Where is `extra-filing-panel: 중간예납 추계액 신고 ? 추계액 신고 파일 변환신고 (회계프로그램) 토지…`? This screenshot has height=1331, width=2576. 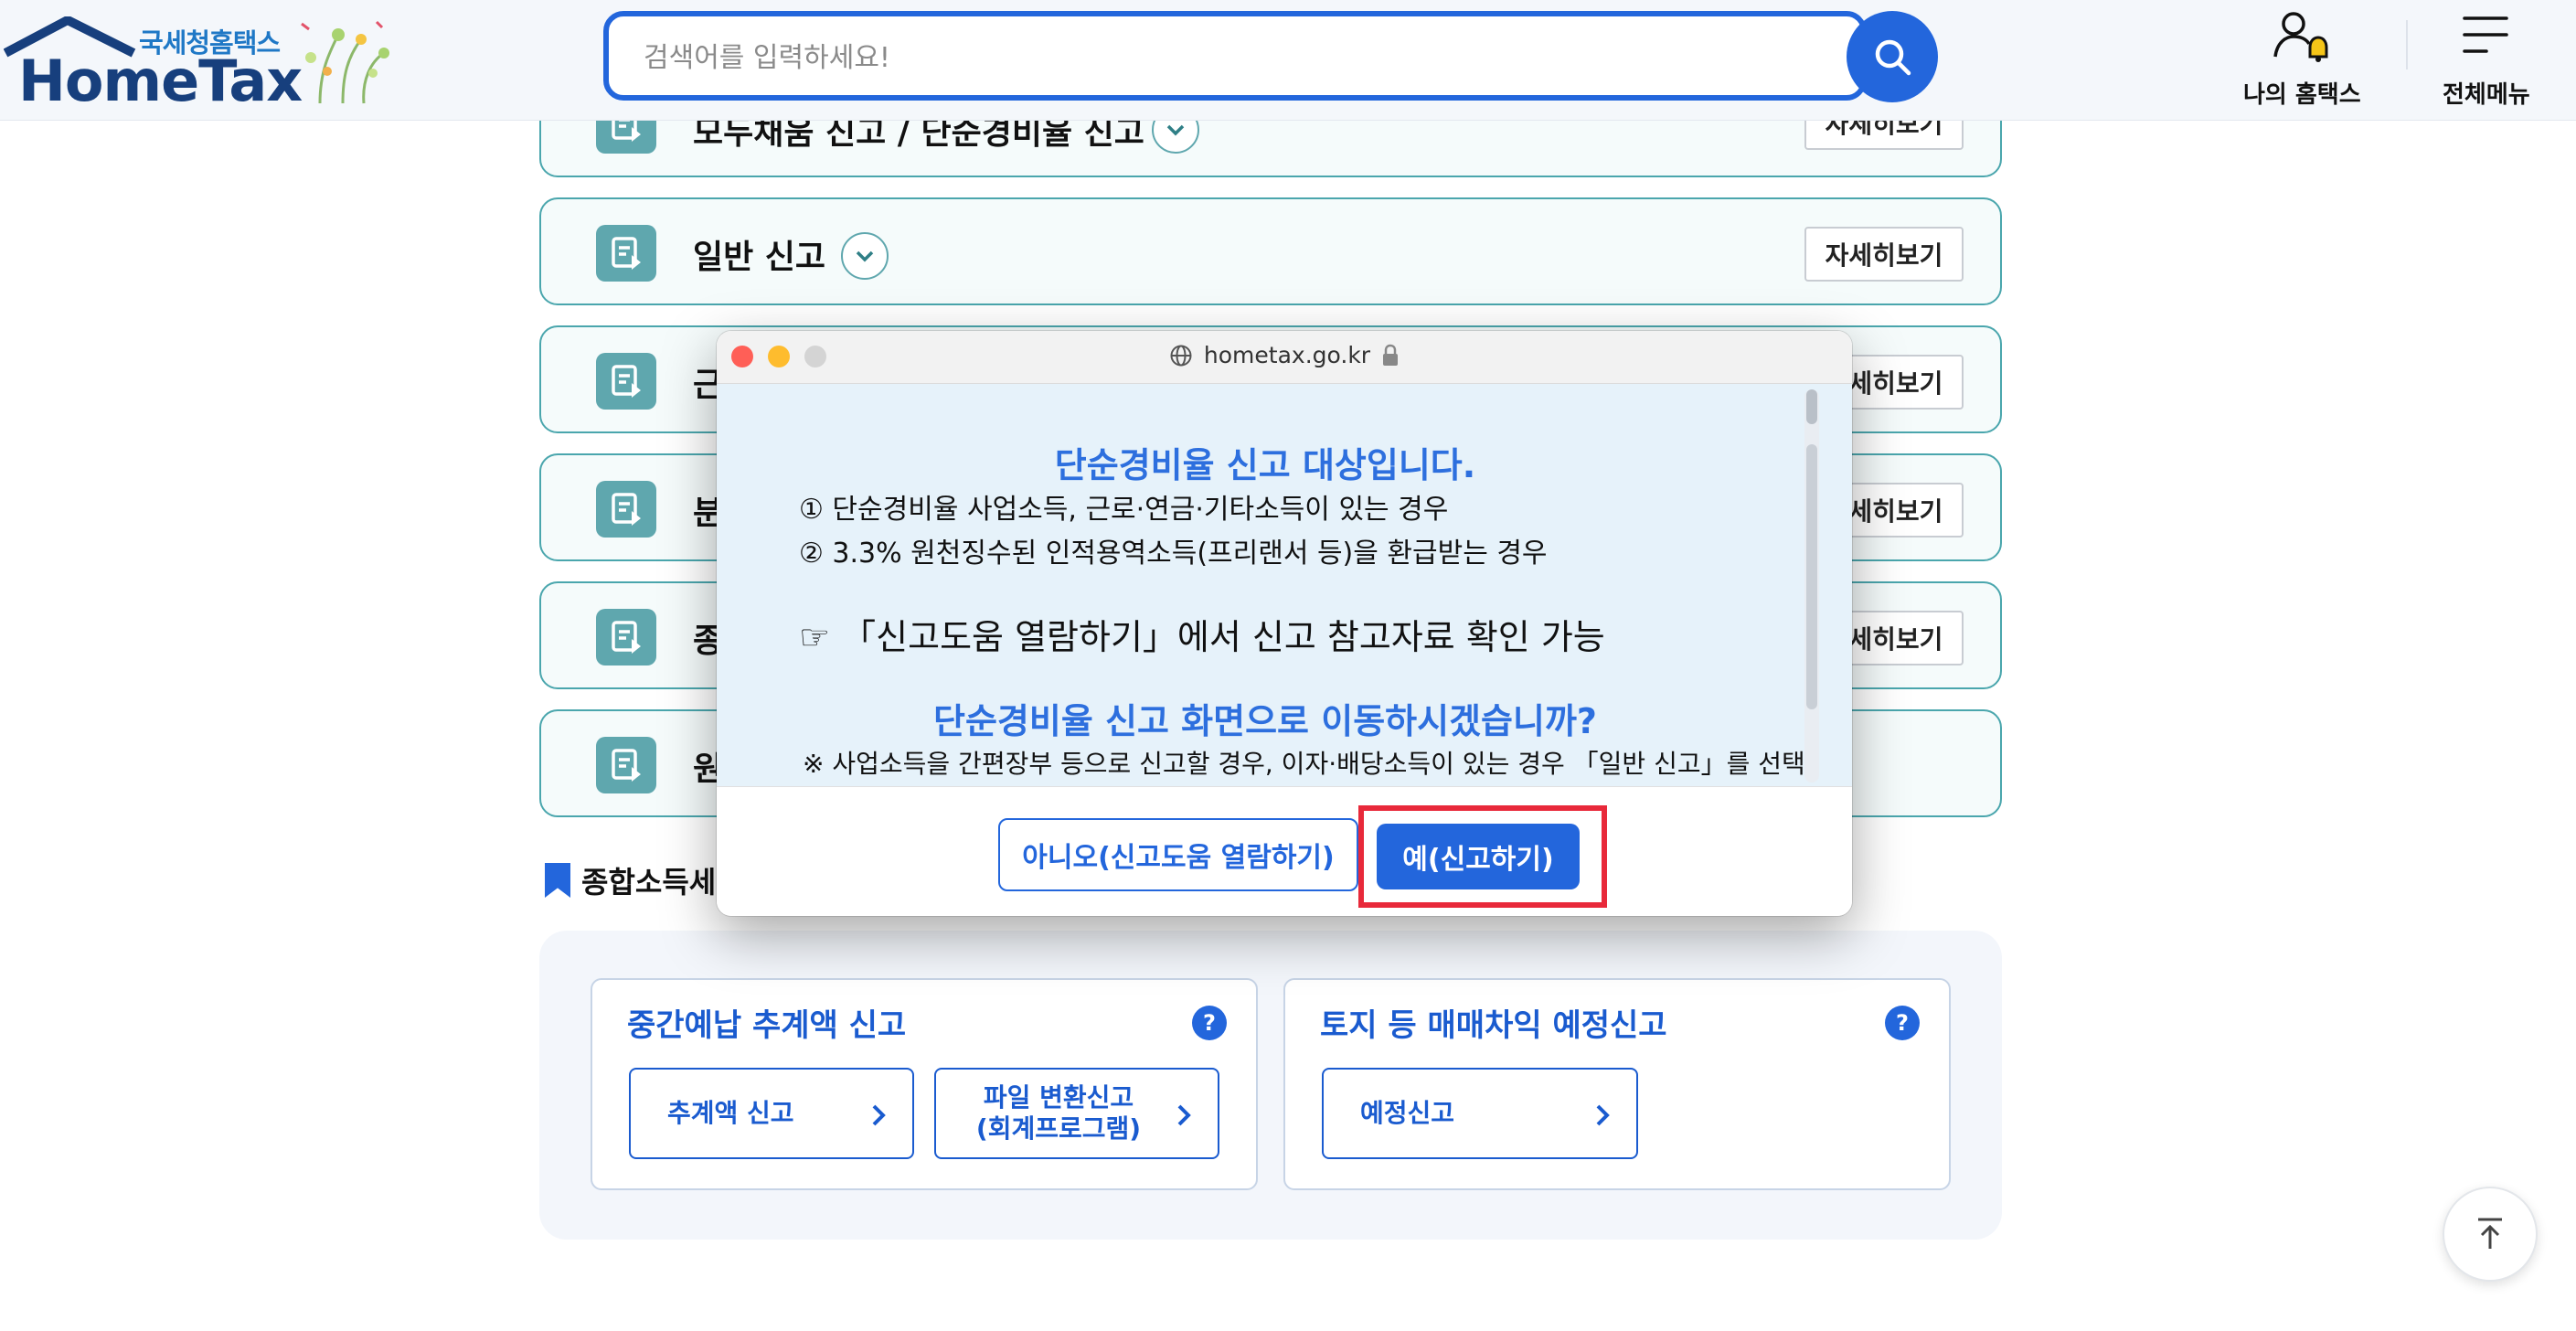 extra-filing-panel: 중간예납 추계액 신고 ? 추계액 신고 파일 변환신고 (회계프로그램) 토지… is located at coordinates (1271, 1085).